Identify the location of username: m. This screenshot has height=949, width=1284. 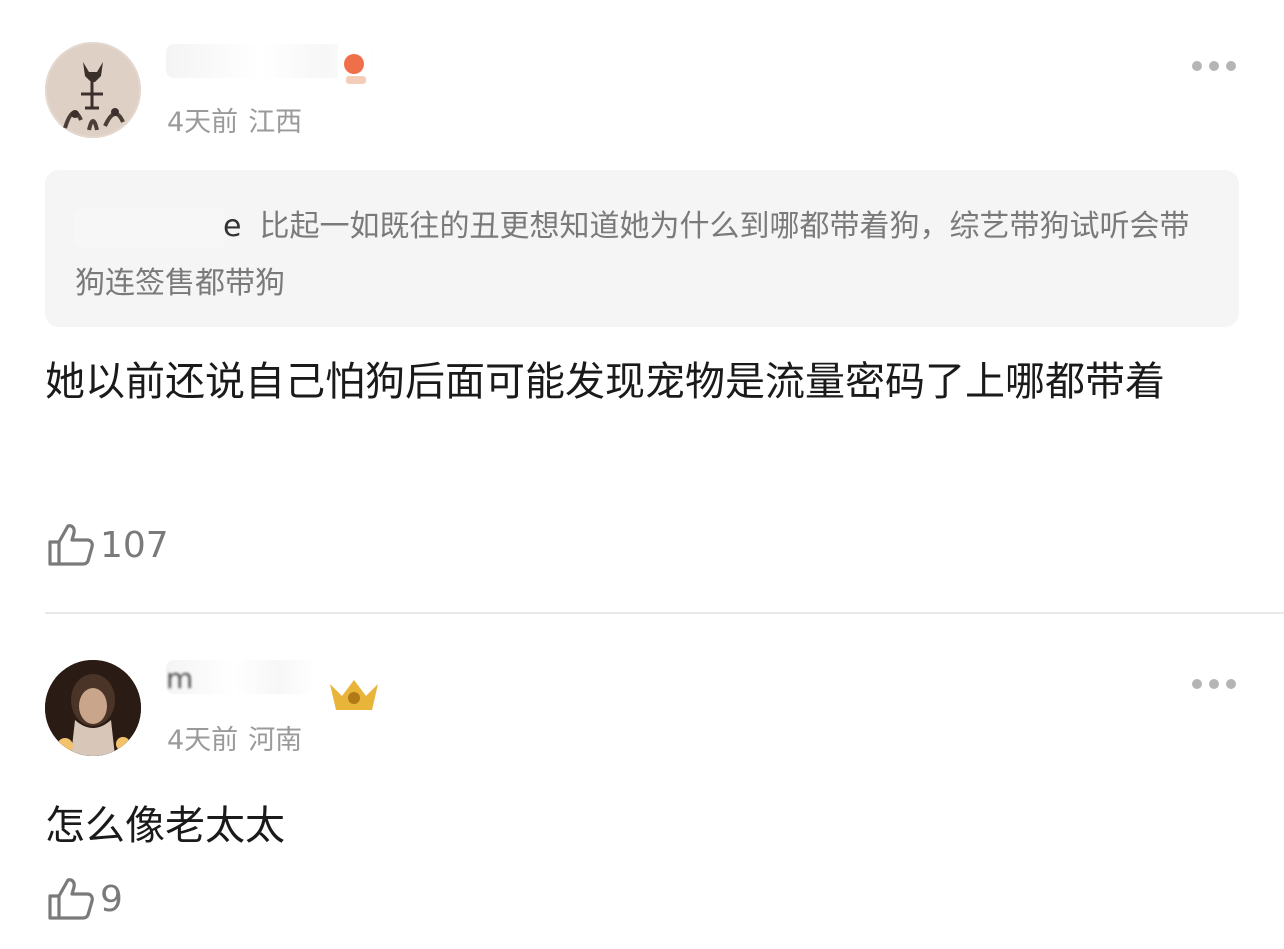
(180, 678).